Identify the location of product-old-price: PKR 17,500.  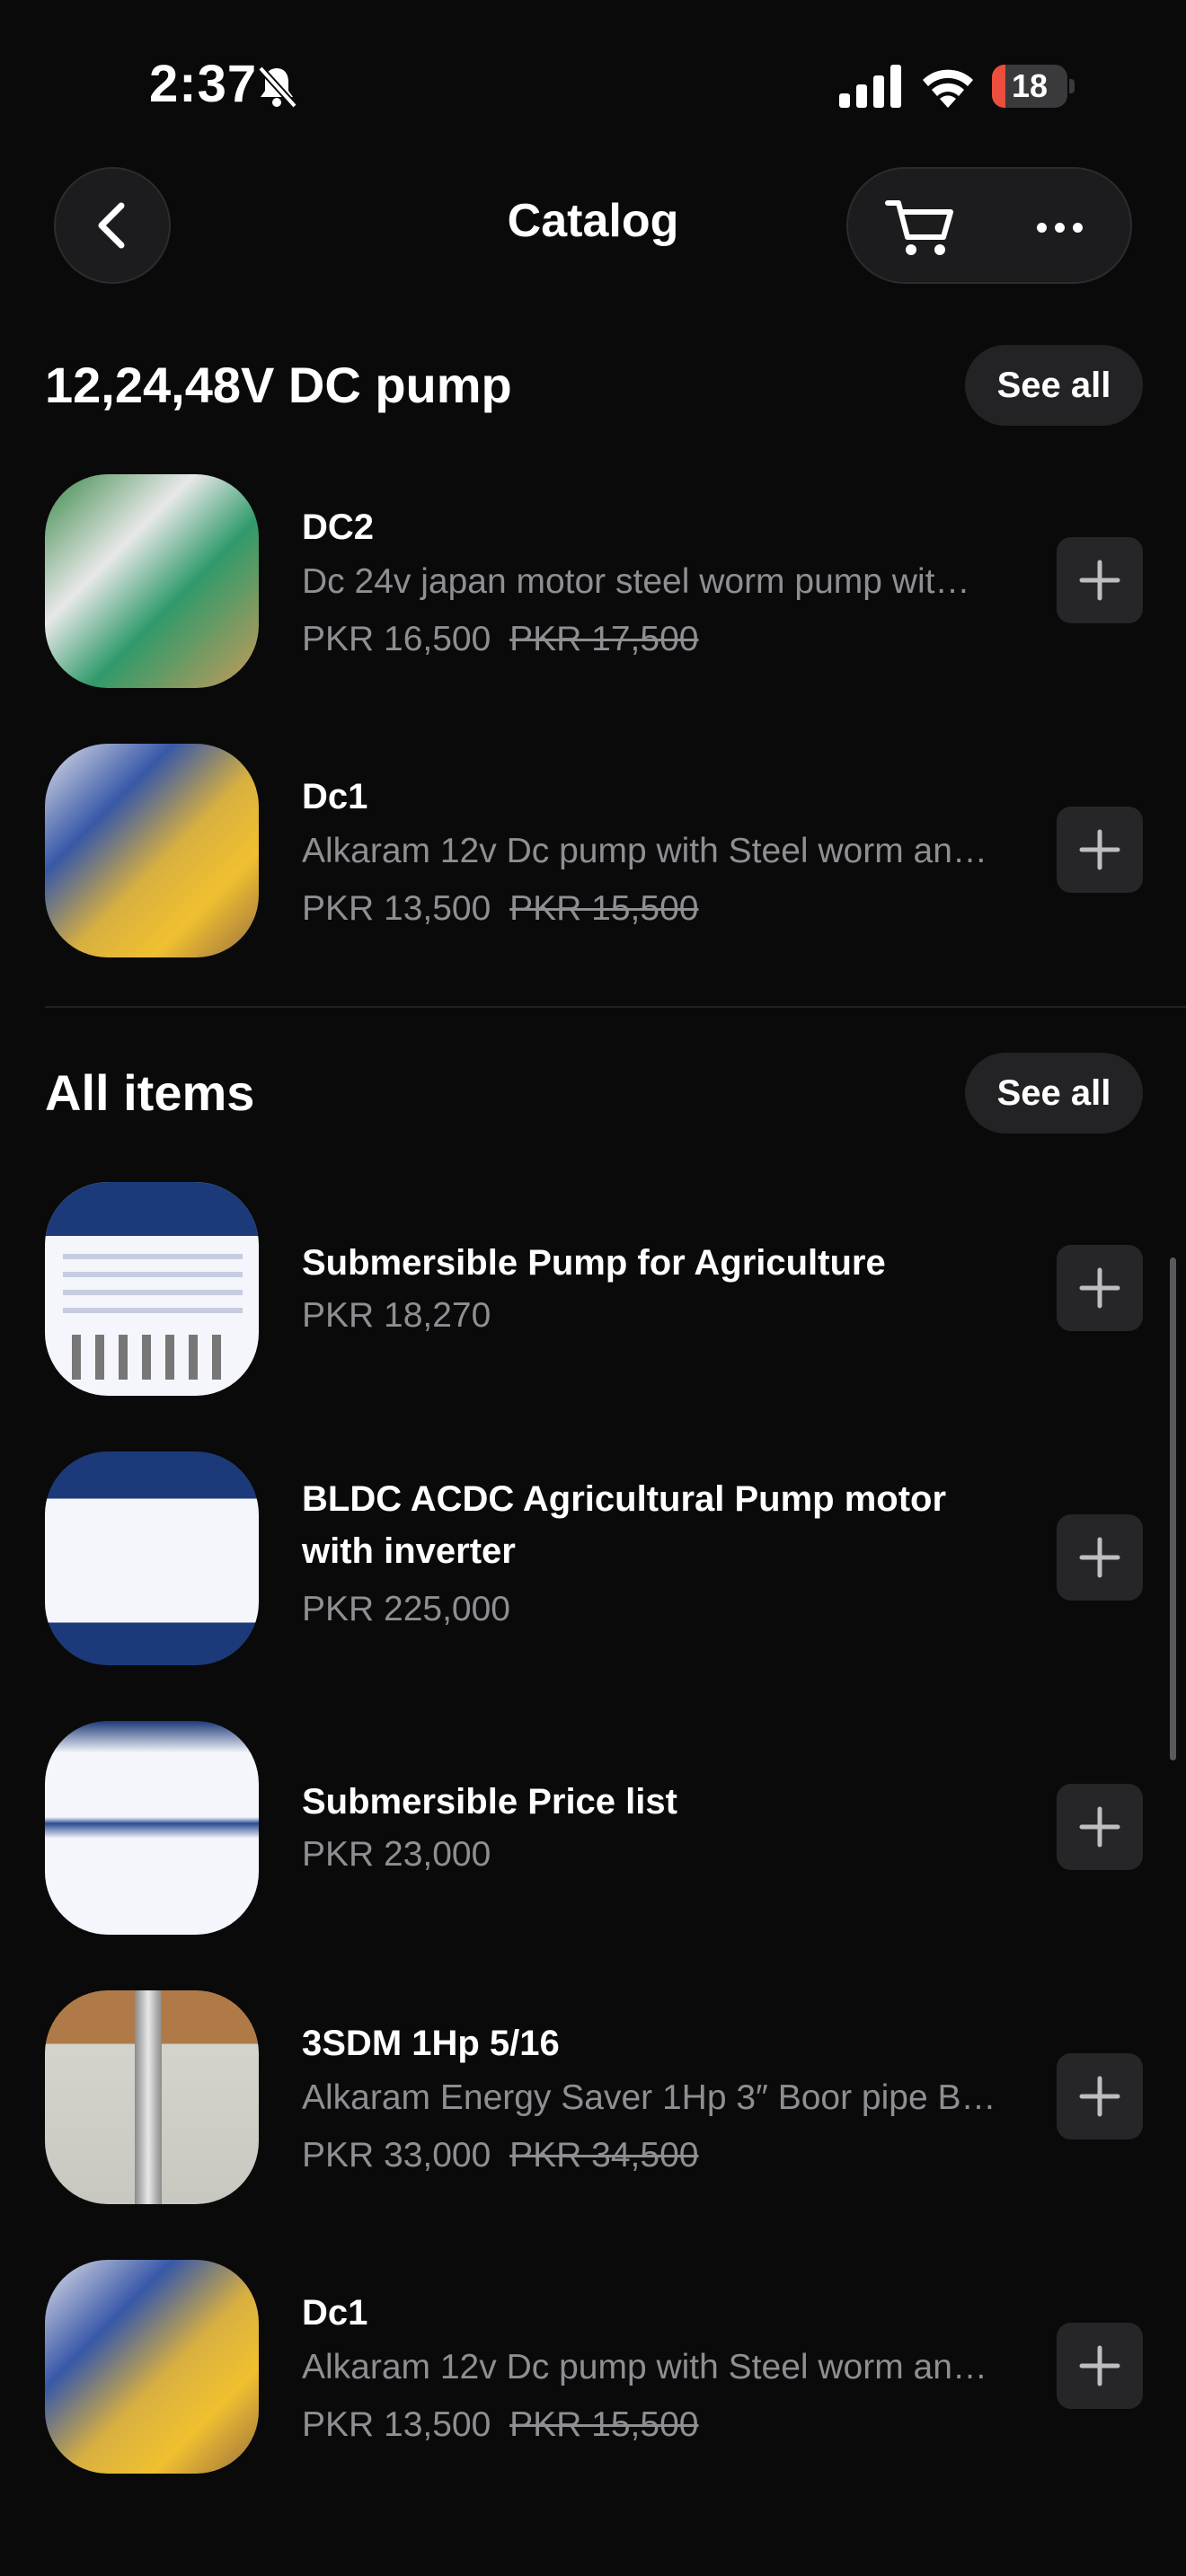
(604, 639).